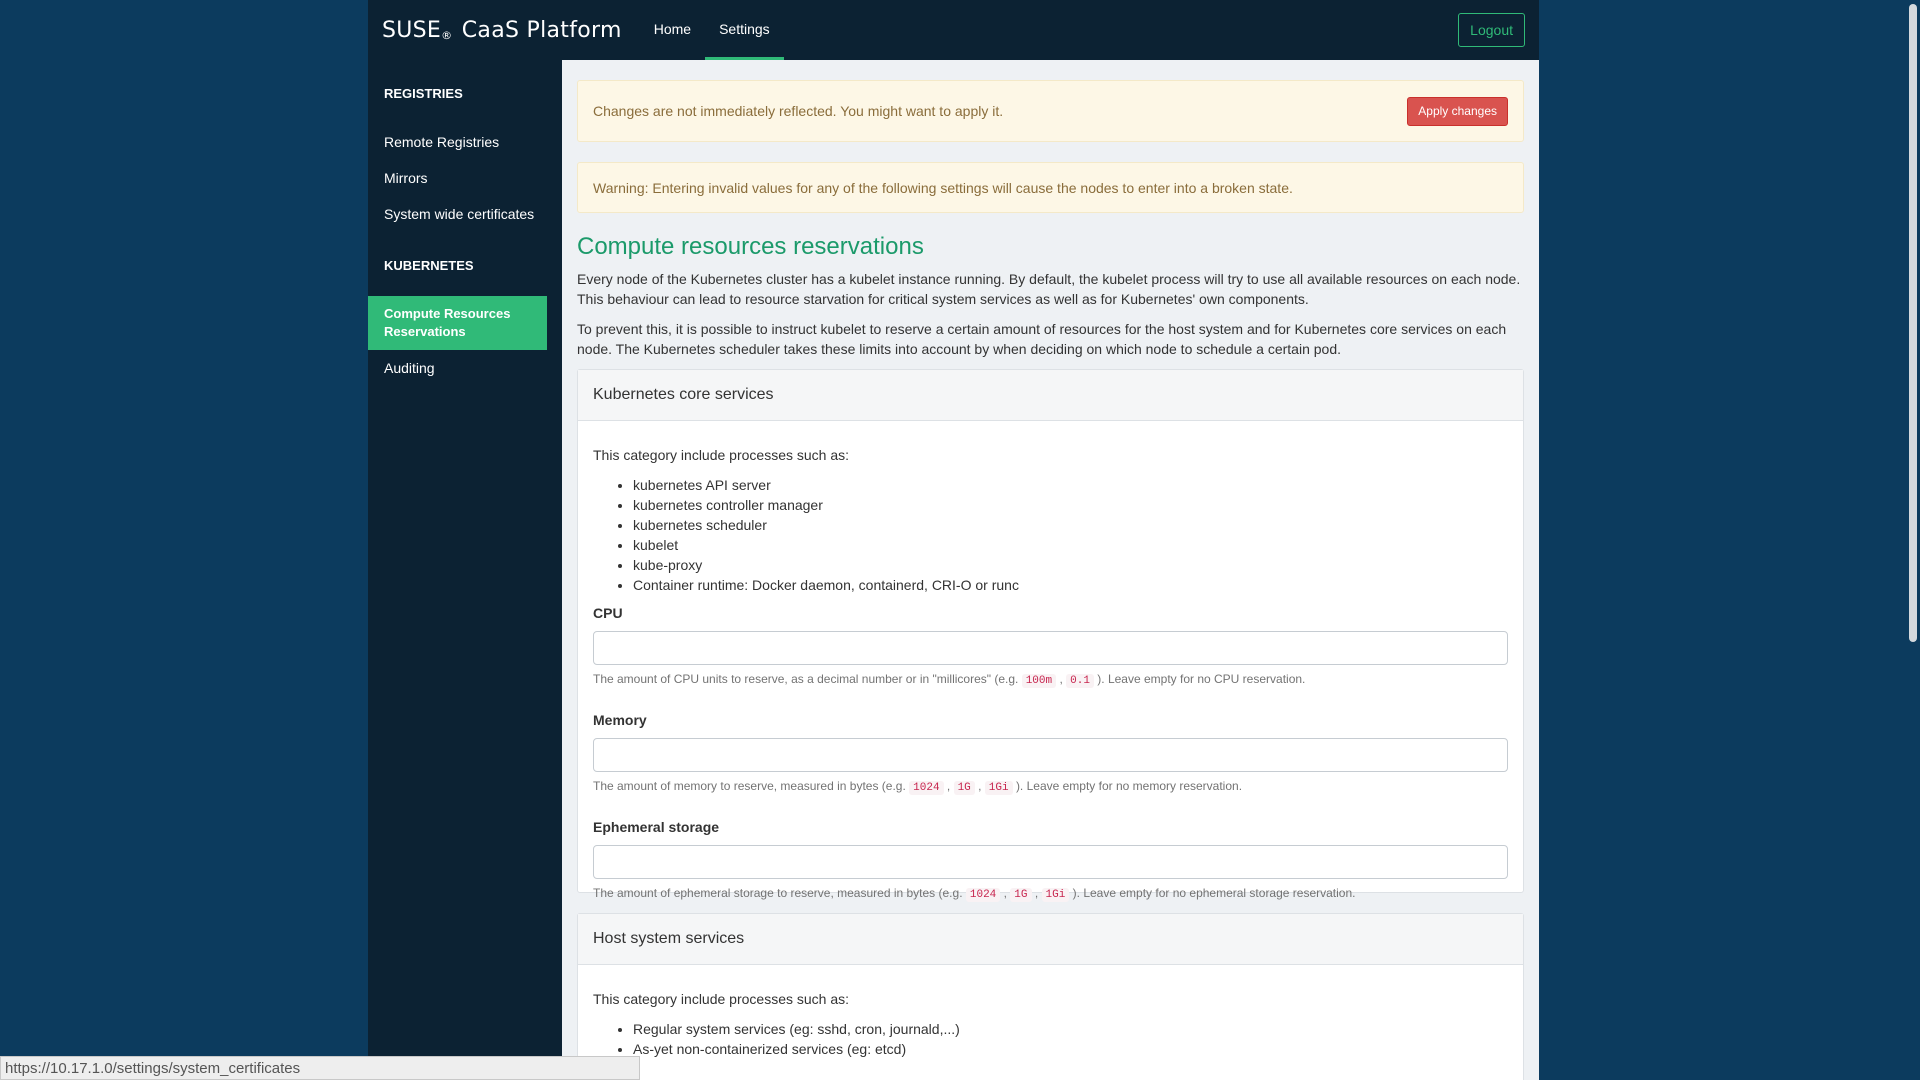  I want to click on cpu-example-code: 0.1, so click(1080, 681).